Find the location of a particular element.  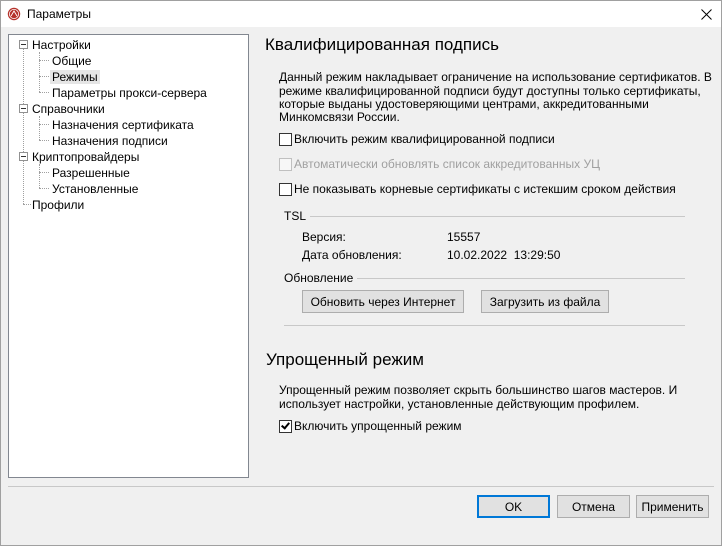

tree-item-obshchie: Общие is located at coordinates (71, 61).